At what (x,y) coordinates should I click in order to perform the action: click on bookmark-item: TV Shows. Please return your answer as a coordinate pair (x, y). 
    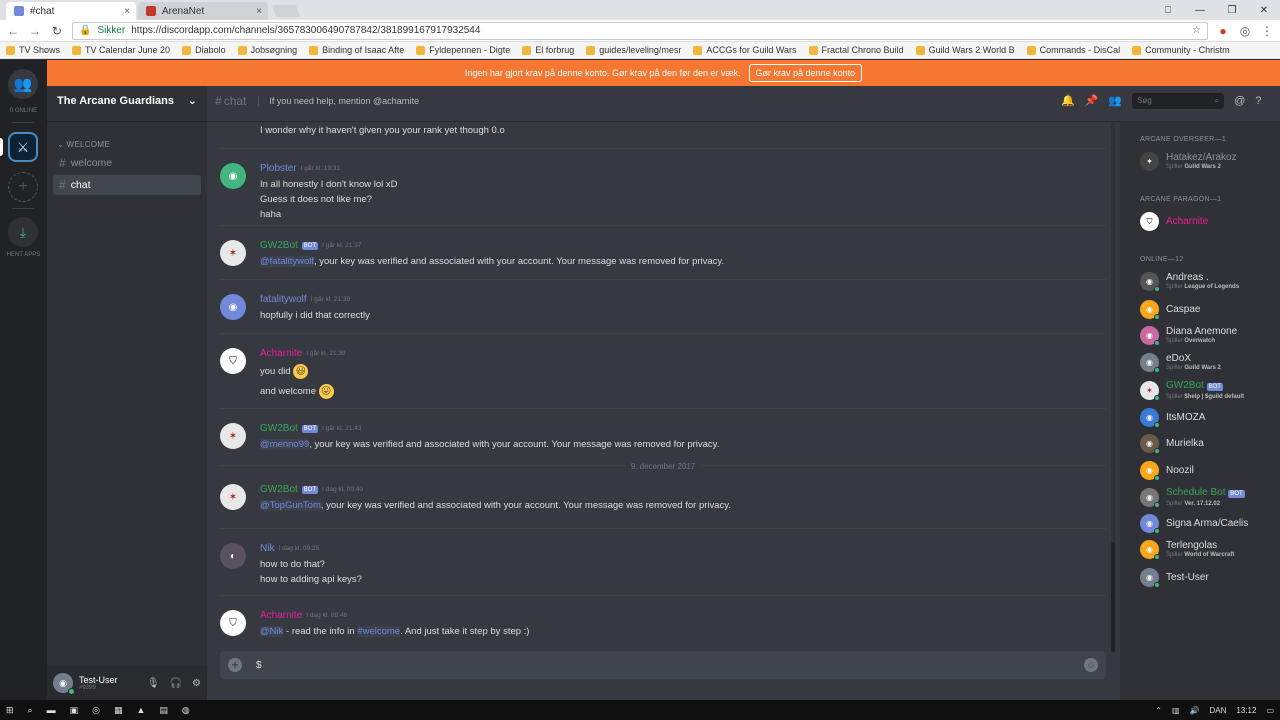
    Looking at the image, I should click on (33, 50).